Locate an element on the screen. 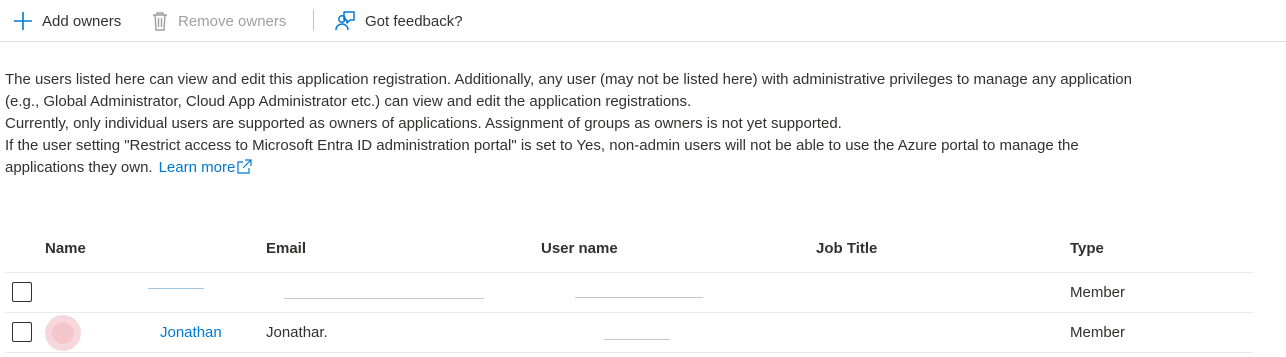 This screenshot has height=357, width=1286. remove-owners-button: Remove owners is located at coordinates (218, 21).